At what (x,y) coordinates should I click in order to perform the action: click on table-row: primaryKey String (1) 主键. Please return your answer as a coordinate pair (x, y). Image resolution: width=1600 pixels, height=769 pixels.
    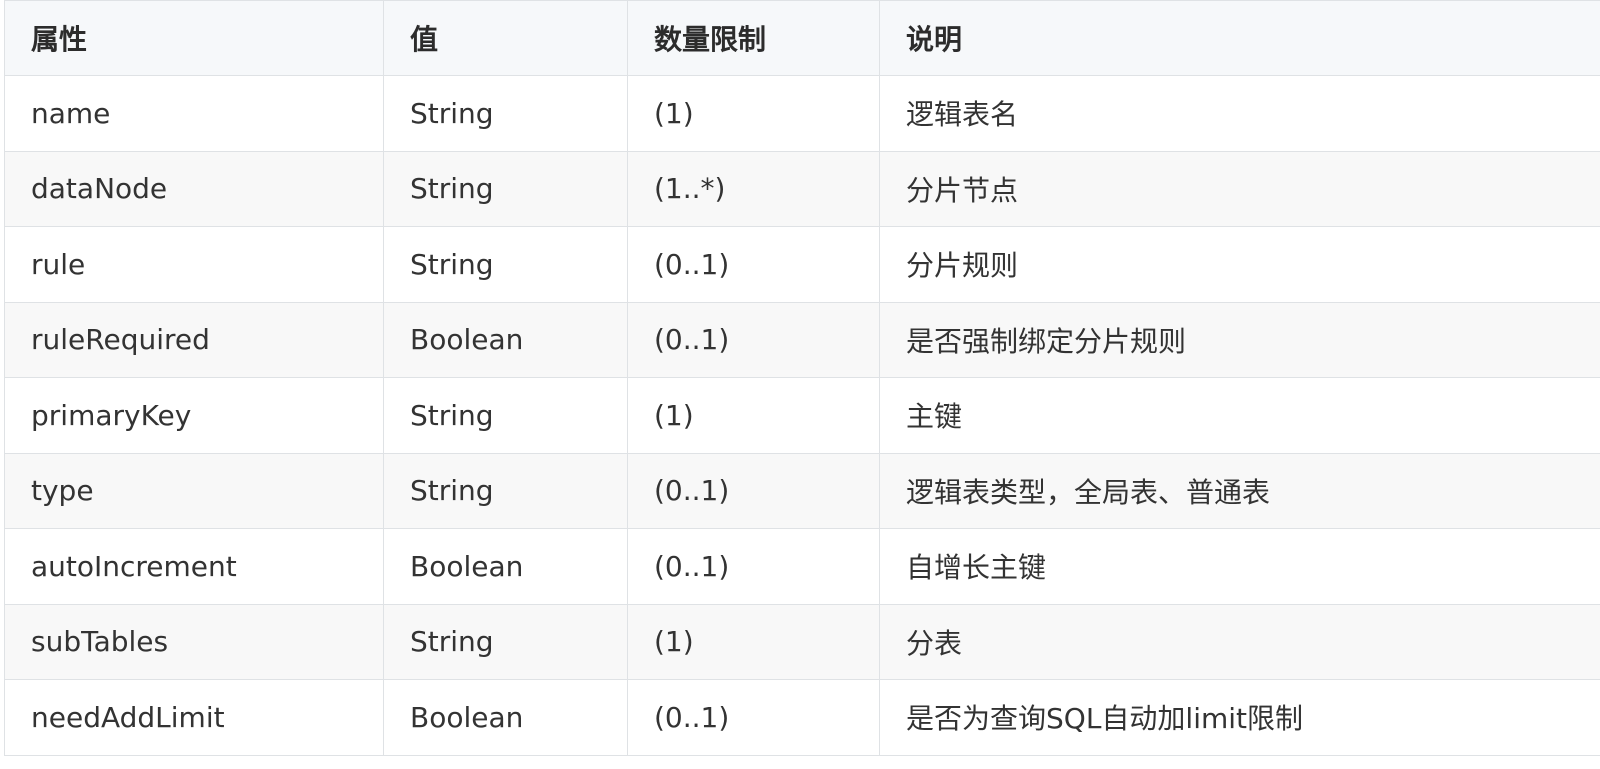
    Looking at the image, I should click on (802, 415).